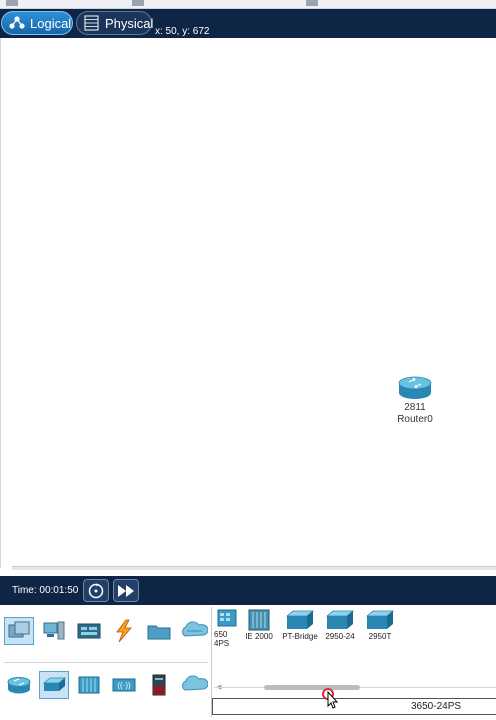 Image resolution: width=496 pixels, height=720 pixels. What do you see at coordinates (248, 23) in the screenshot?
I see `mode-bar: Logical Physical x: 50, y: 672` at bounding box center [248, 23].